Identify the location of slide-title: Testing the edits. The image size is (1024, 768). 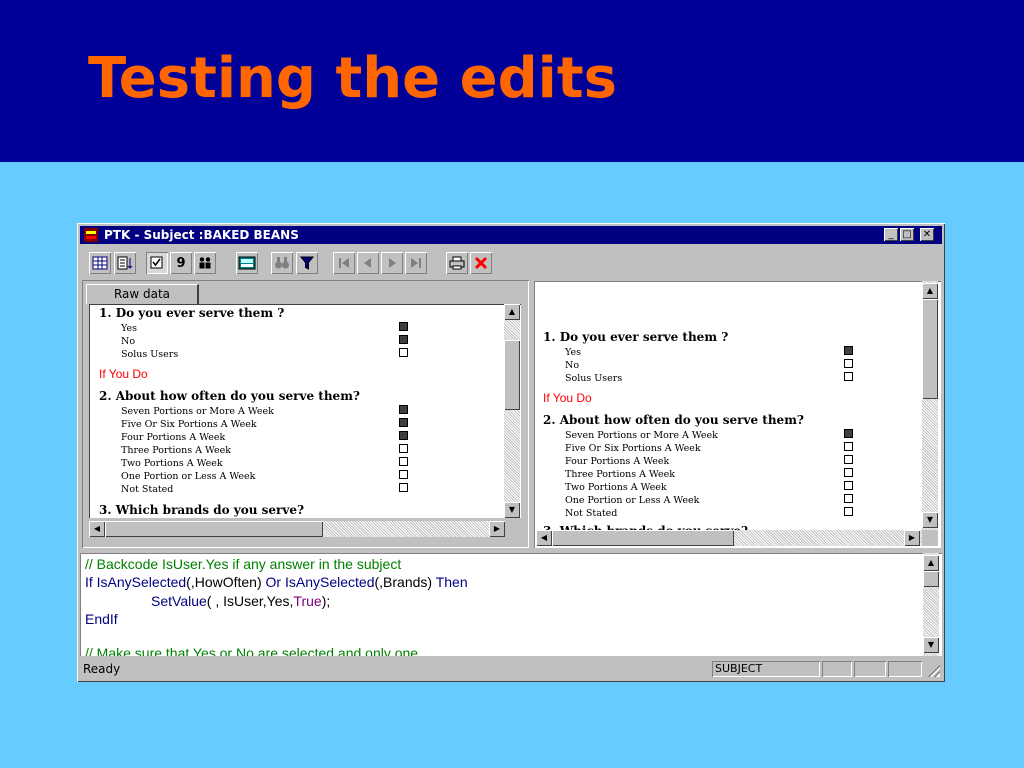
(352, 78).